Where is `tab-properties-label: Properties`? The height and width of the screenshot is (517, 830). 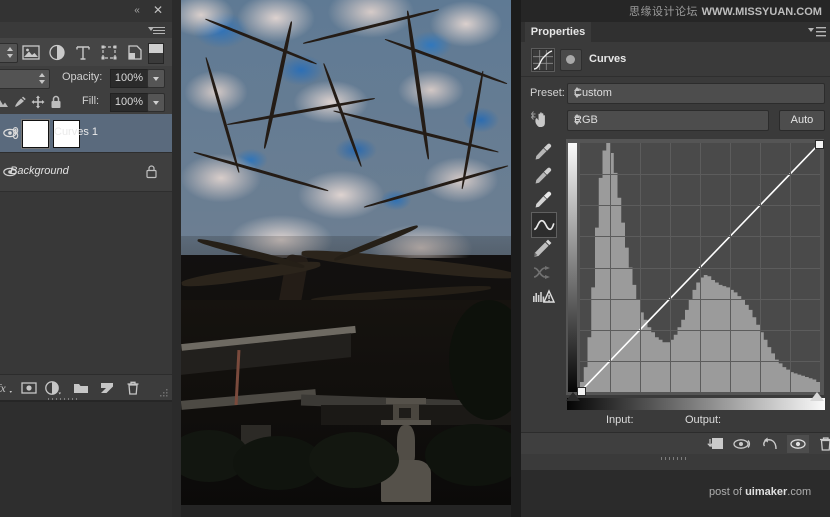
tab-properties-label: Properties is located at coordinates (558, 32).